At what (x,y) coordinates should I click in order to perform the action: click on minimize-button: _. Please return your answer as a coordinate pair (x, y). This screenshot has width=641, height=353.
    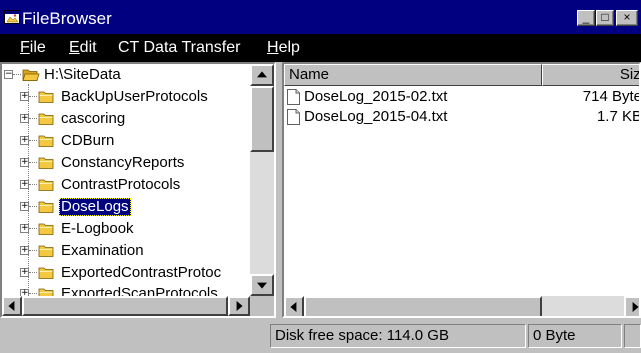
    Looking at the image, I should click on (586, 18).